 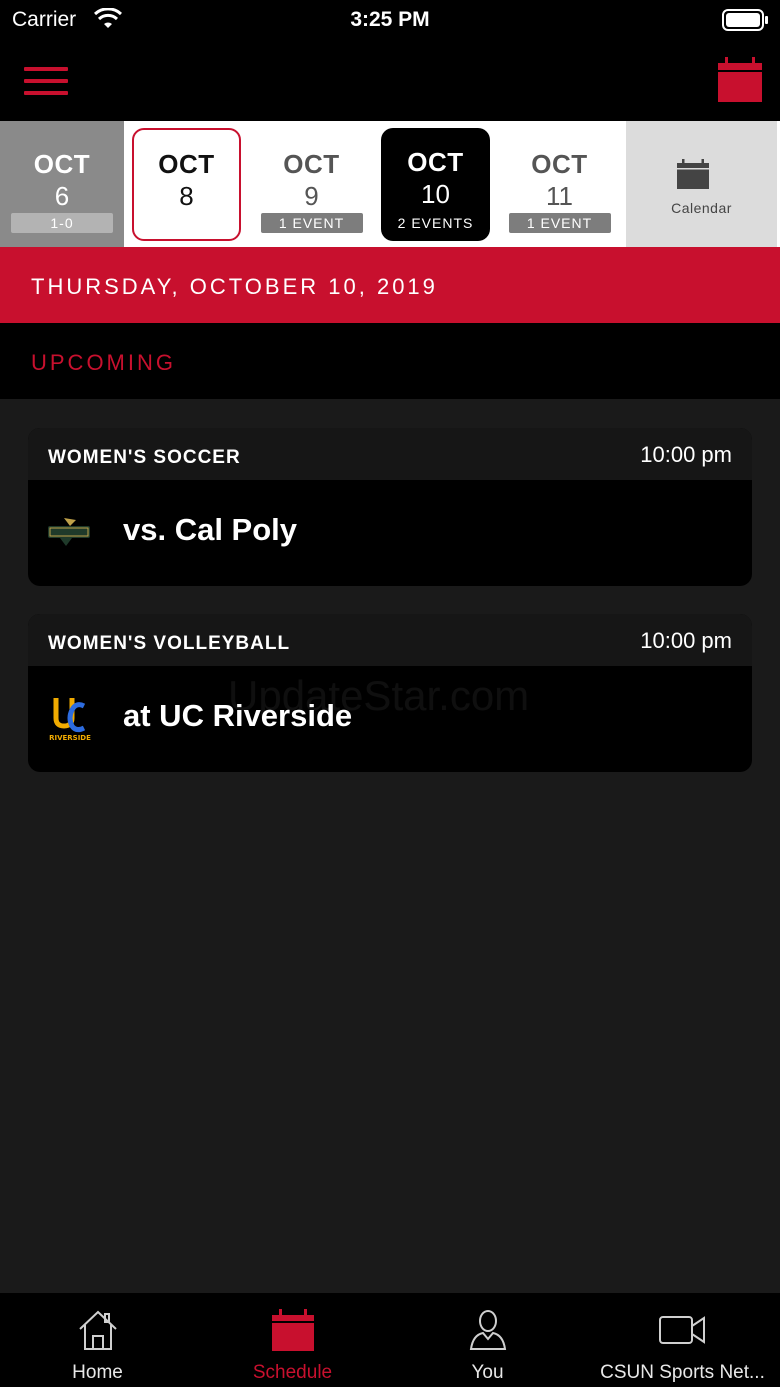 I want to click on date-oct-8: OCT 8, so click(x=186, y=184).